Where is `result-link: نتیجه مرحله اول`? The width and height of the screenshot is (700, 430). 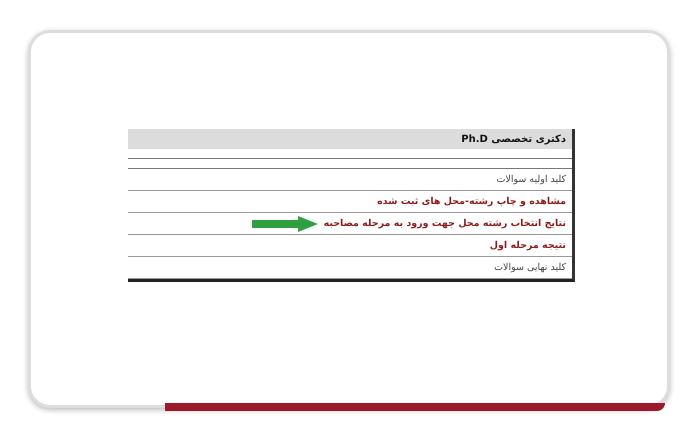
result-link: نتیجه مرحله اول is located at coordinates (528, 245).